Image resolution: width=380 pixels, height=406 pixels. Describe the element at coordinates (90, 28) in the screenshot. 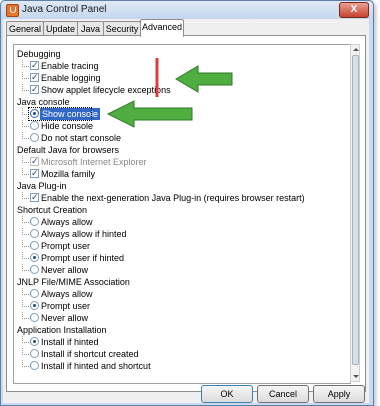

I see `tab-java: Java` at that location.